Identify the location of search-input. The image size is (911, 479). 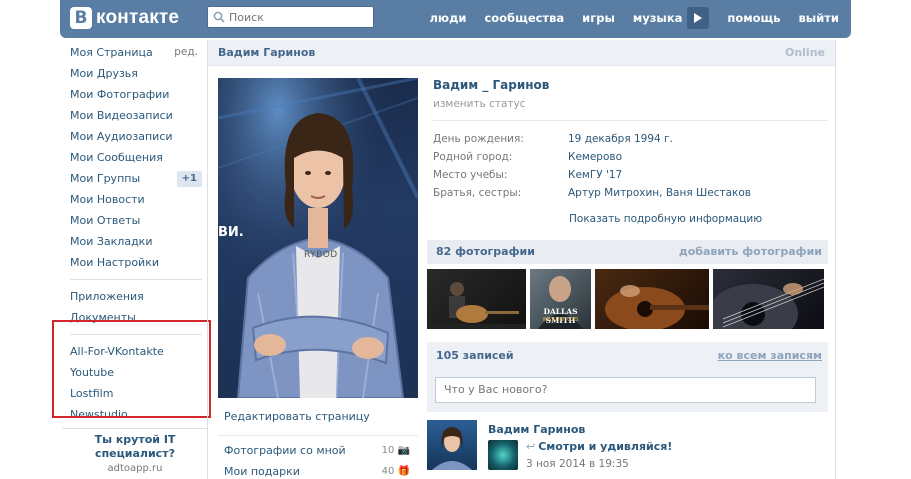
(299, 17).